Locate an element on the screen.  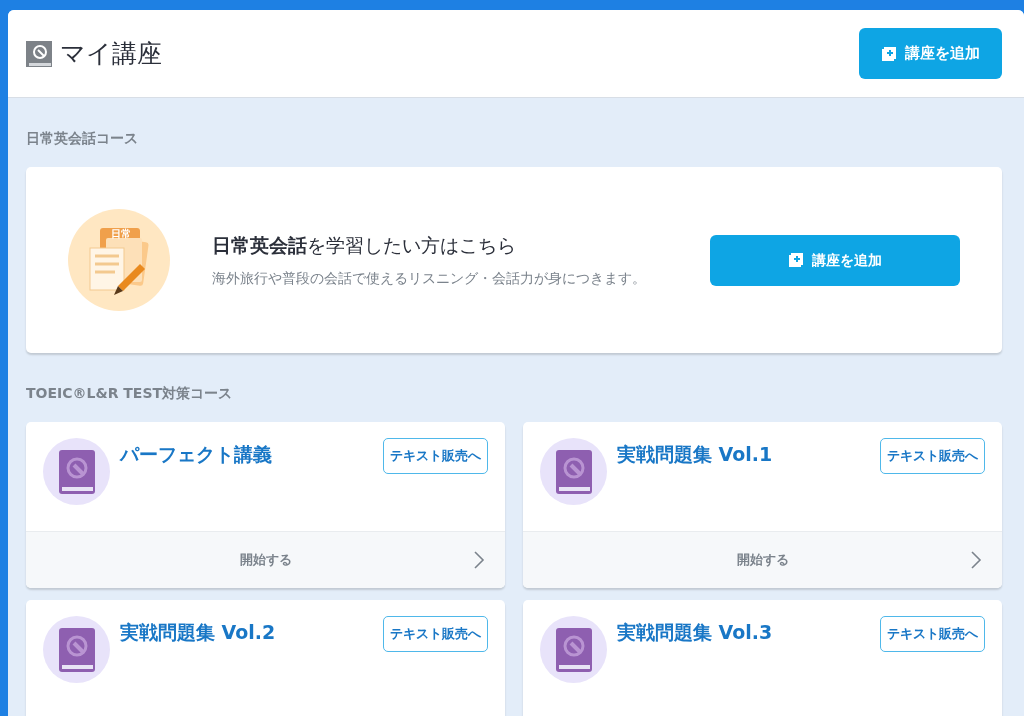
section-title: TOEIC®L&R TEST対策コース is located at coordinates (129, 393).